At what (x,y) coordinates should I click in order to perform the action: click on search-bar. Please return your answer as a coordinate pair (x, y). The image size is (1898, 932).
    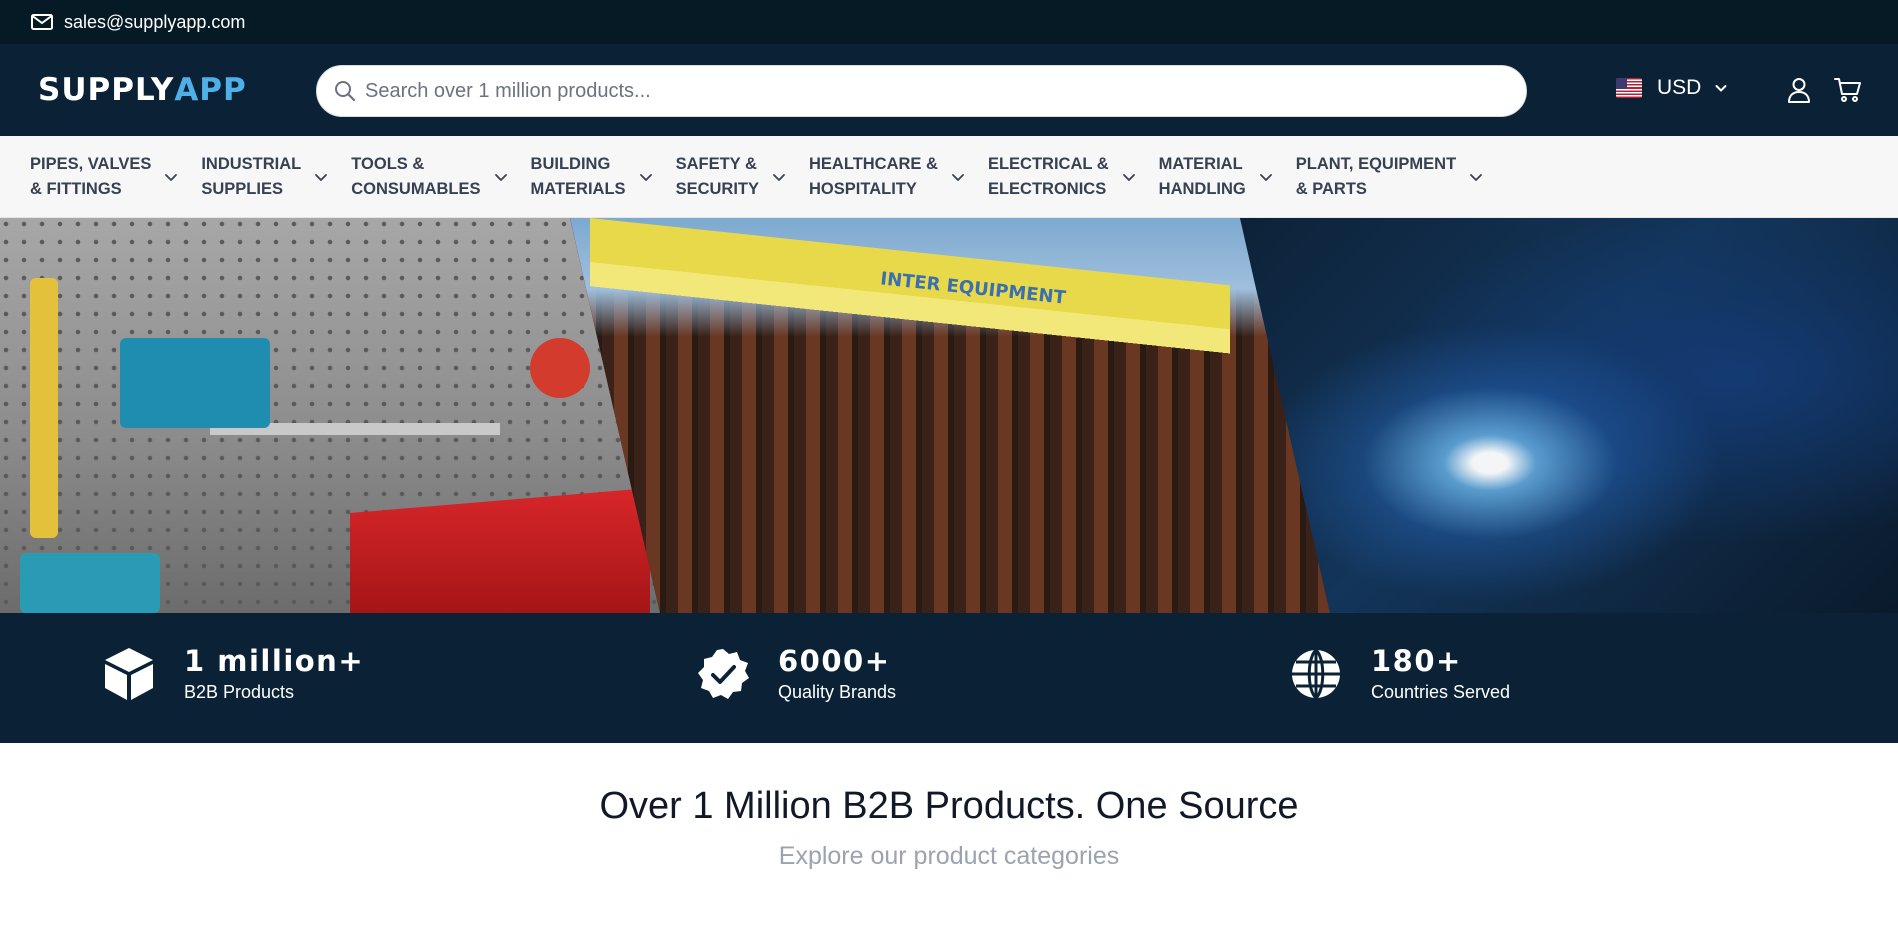
    Looking at the image, I should click on (921, 91).